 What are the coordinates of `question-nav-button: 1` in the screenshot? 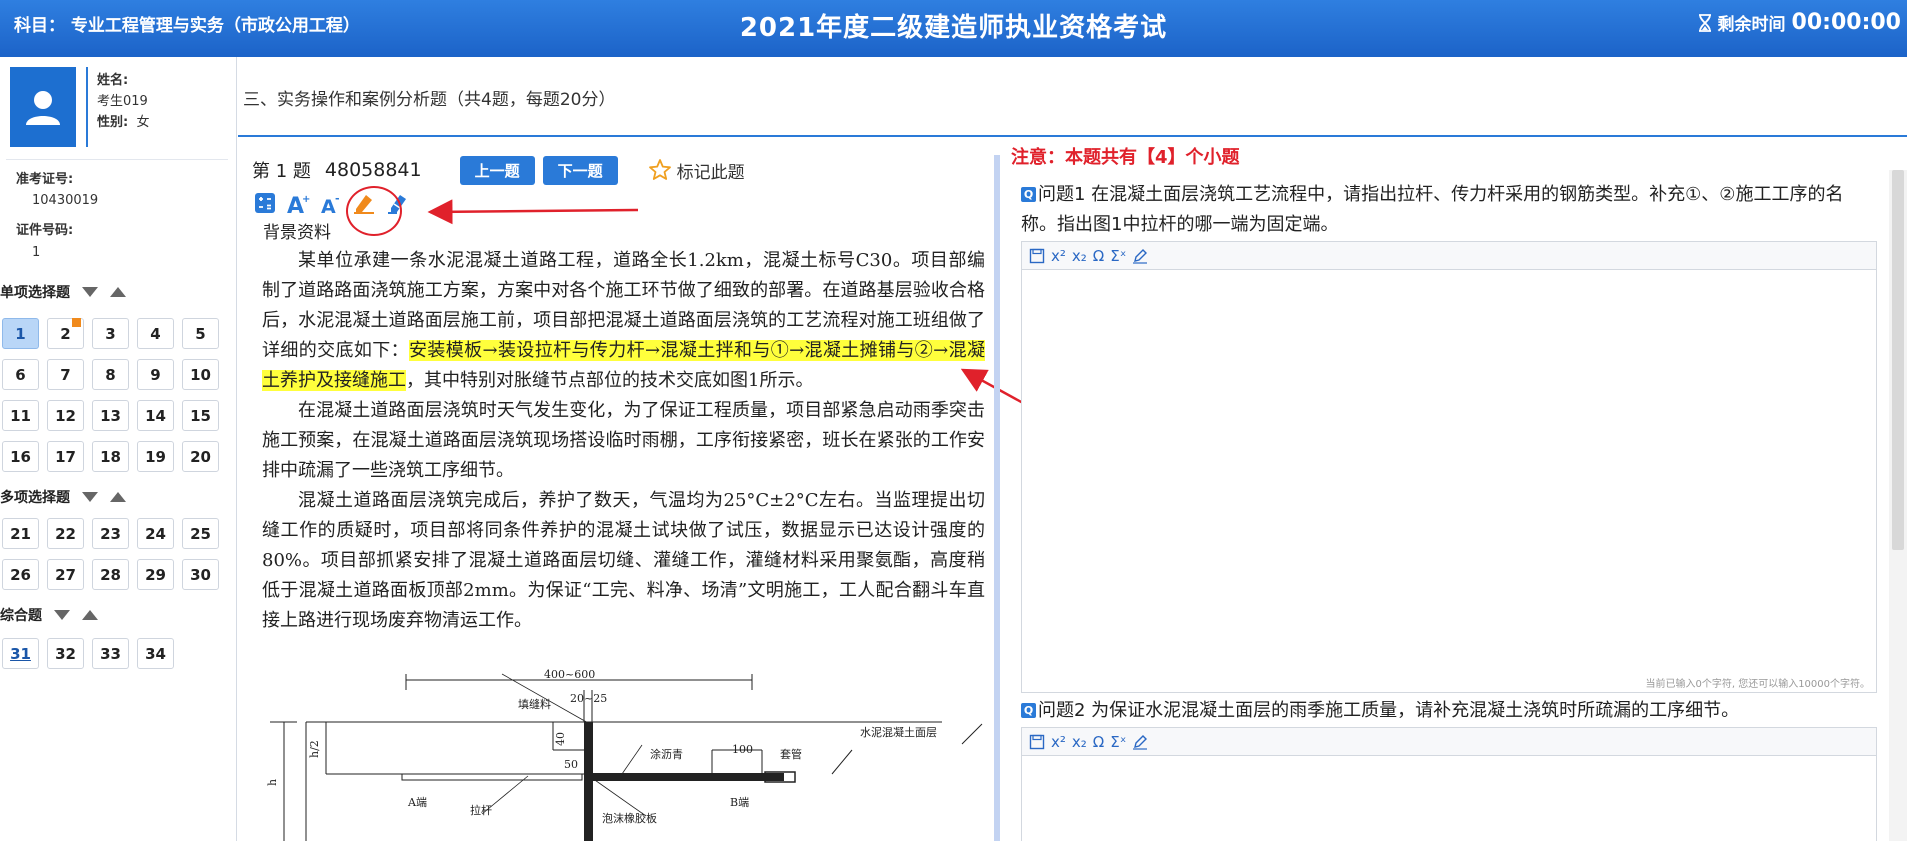 It's located at (20, 333).